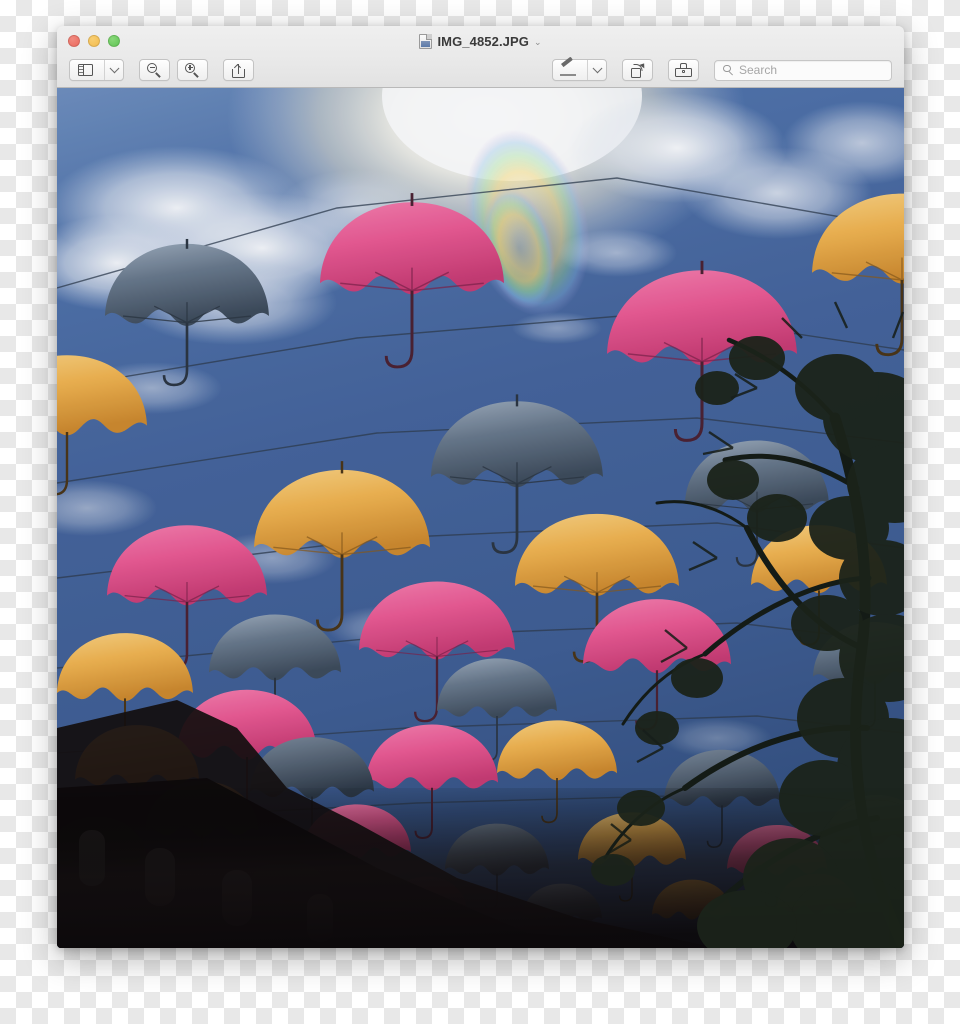 The width and height of the screenshot is (960, 1024). I want to click on toolbar: Search, so click(480, 70).